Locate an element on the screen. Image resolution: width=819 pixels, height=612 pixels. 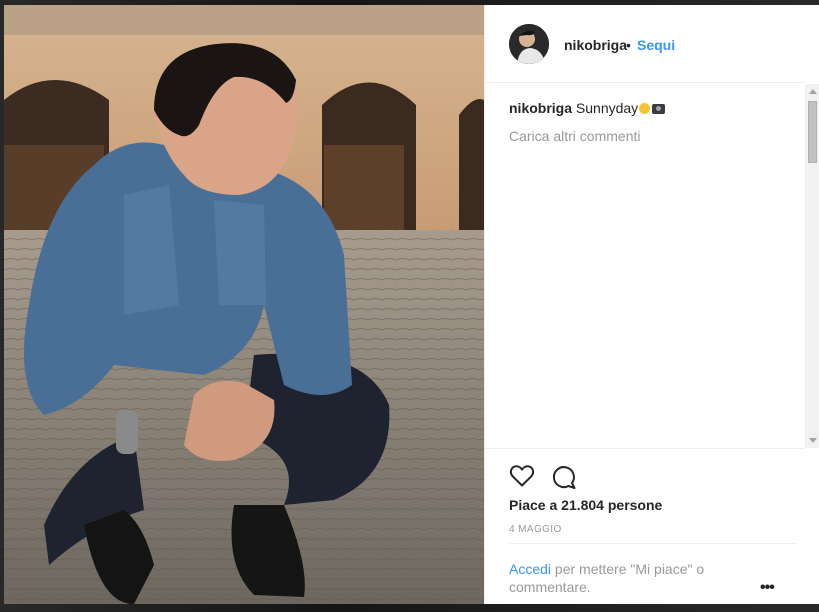
load-more-comments-link: Carica altri commenti is located at coordinates (574, 136).